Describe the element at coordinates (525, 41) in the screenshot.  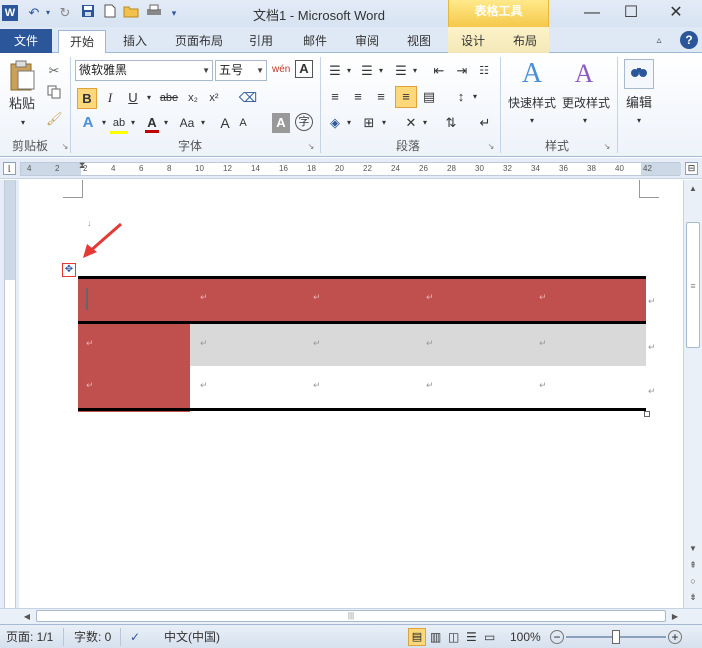
I see `tab-layout: 布局` at that location.